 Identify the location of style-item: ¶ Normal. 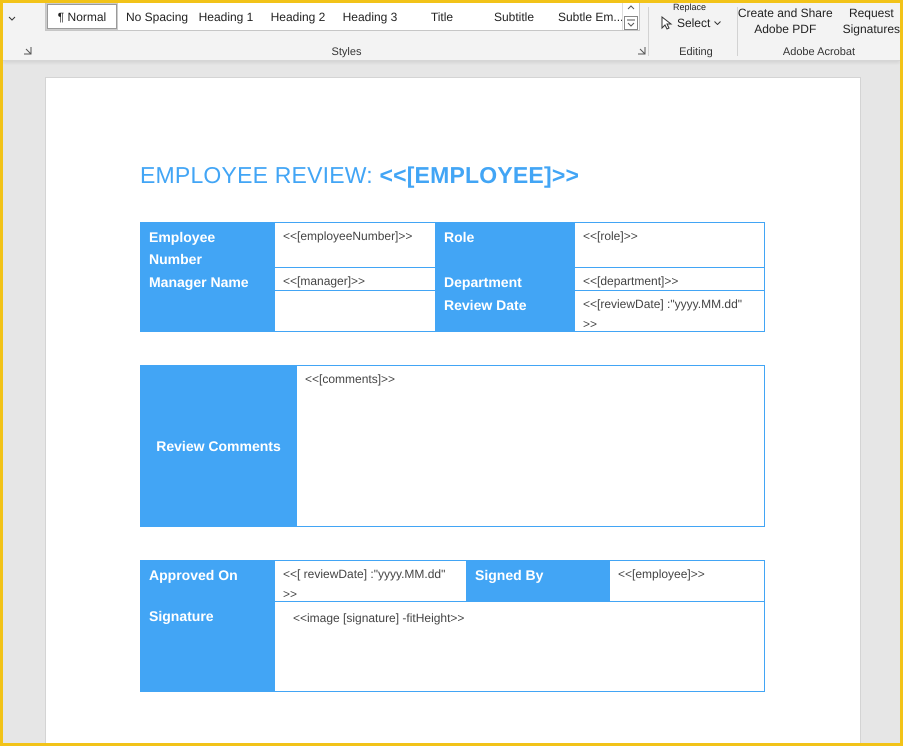
(82, 16).